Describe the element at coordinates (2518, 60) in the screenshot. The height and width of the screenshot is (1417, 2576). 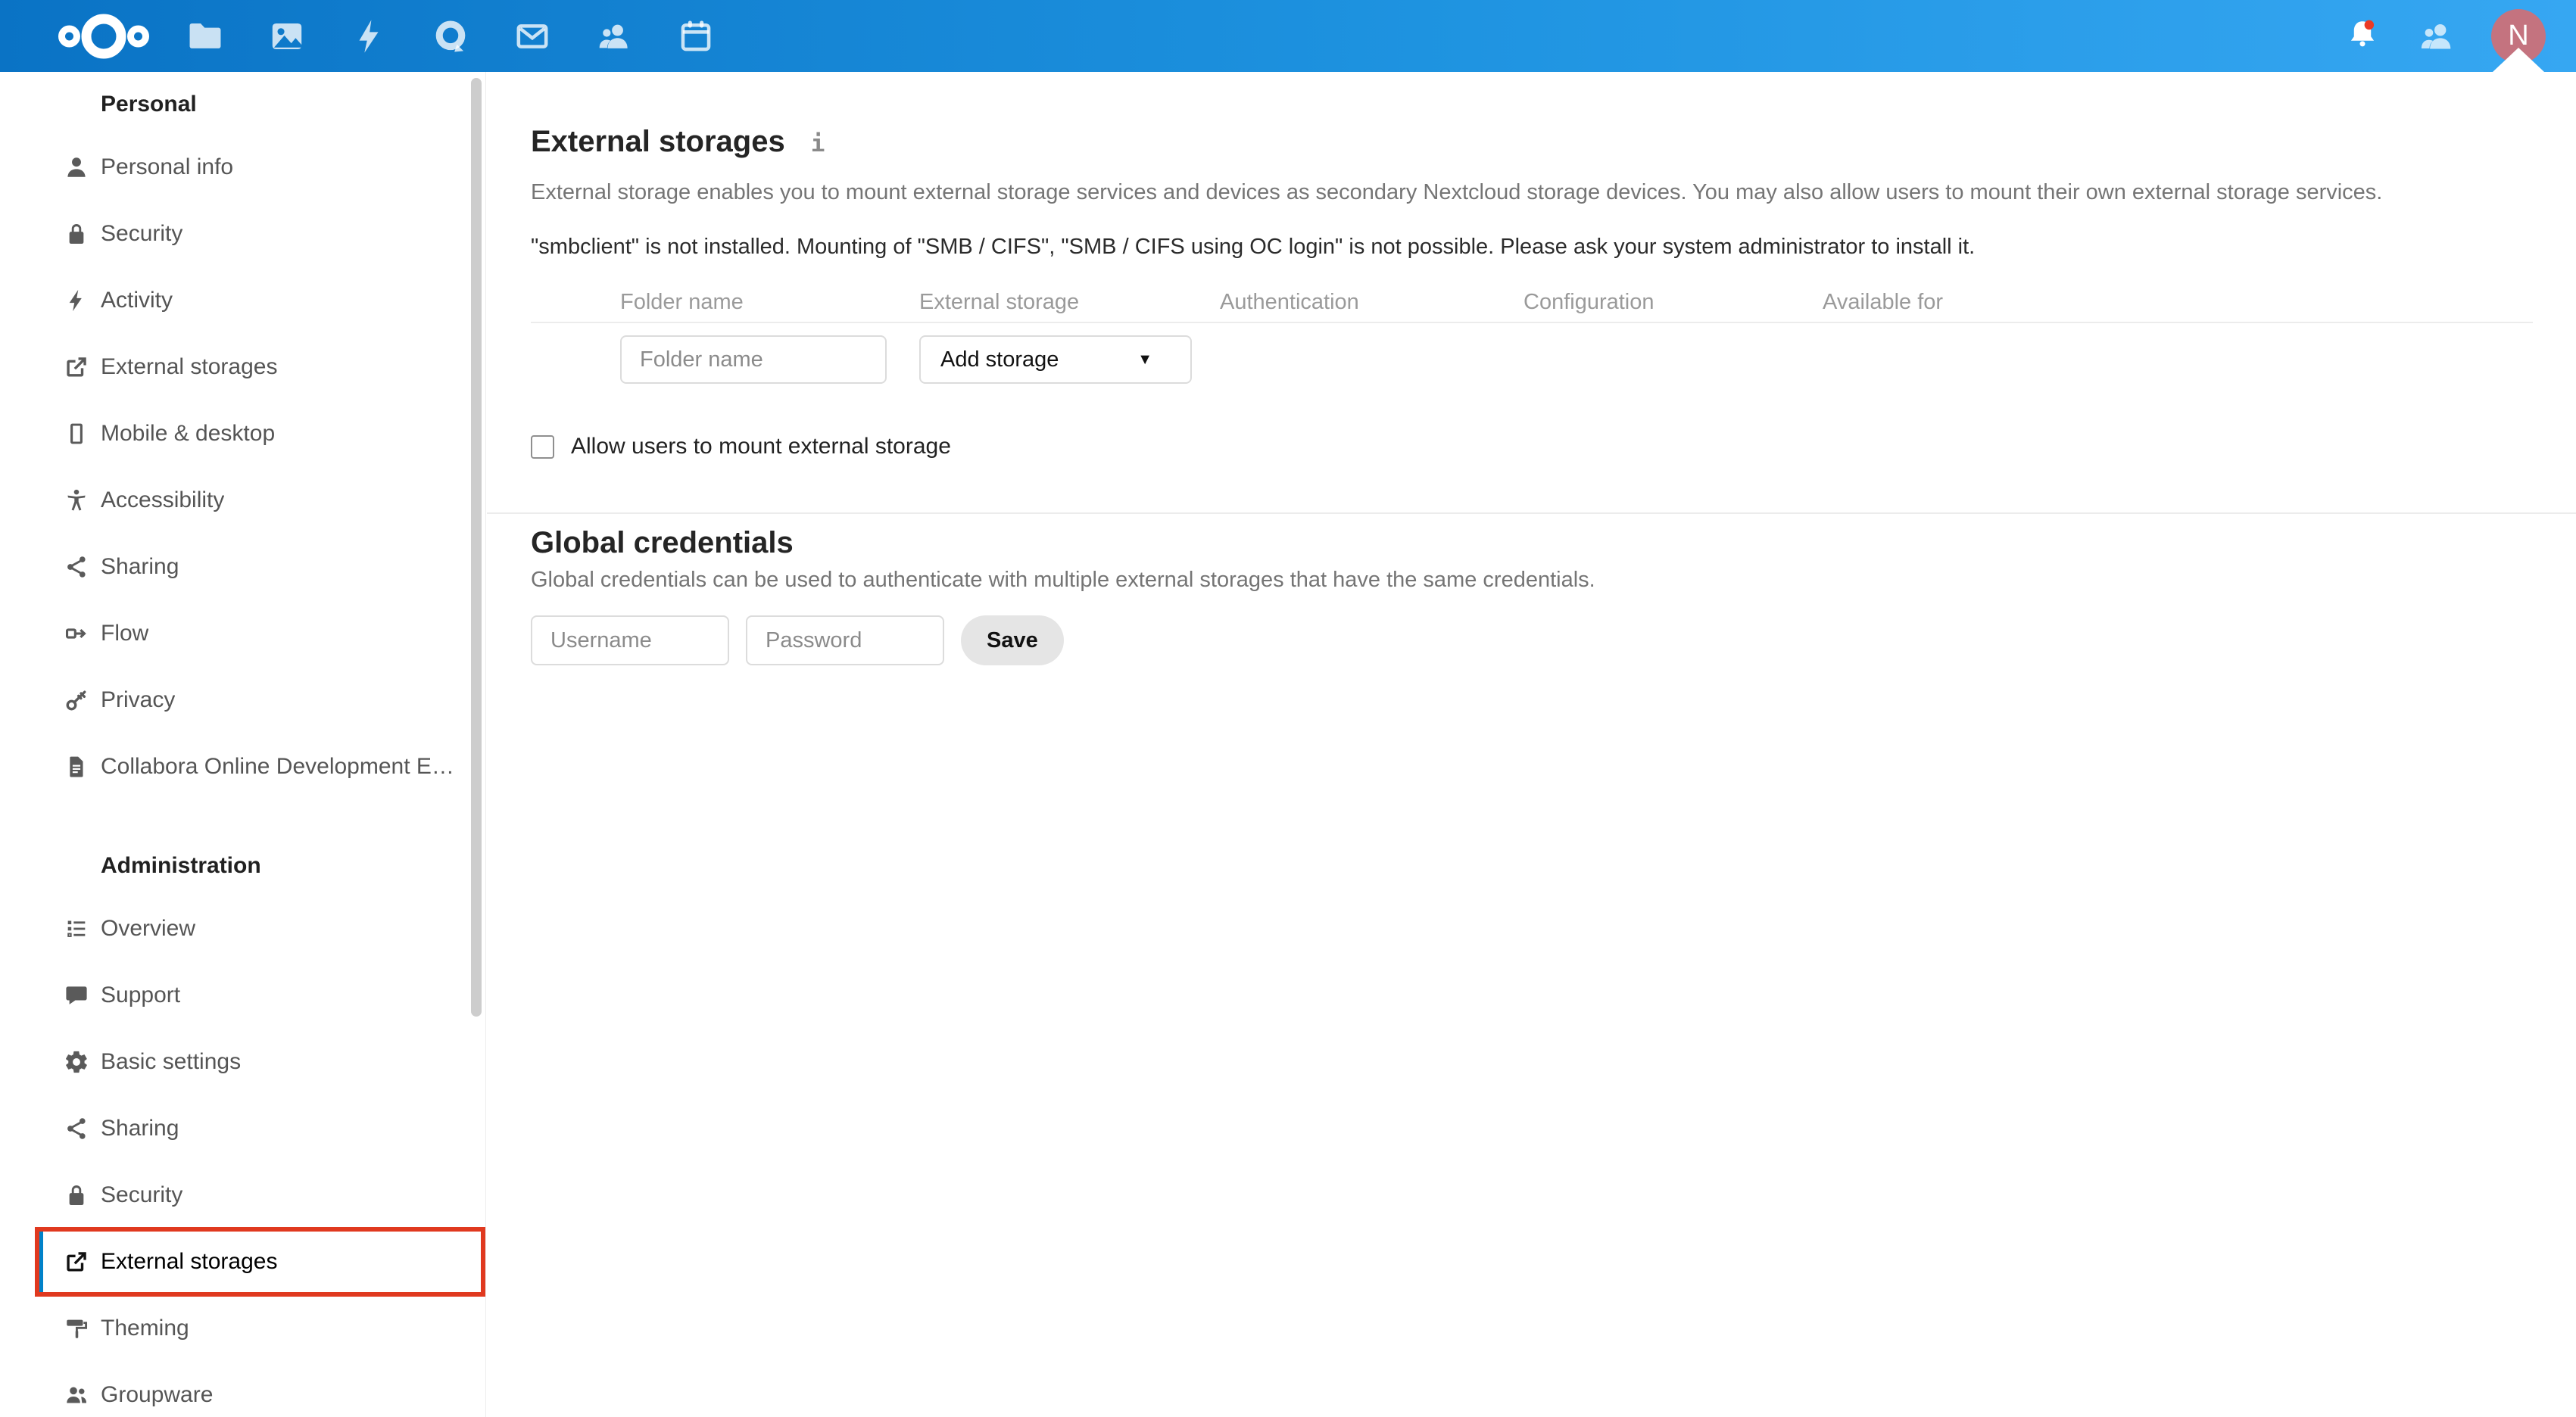
I see `settings-popover-caret` at that location.